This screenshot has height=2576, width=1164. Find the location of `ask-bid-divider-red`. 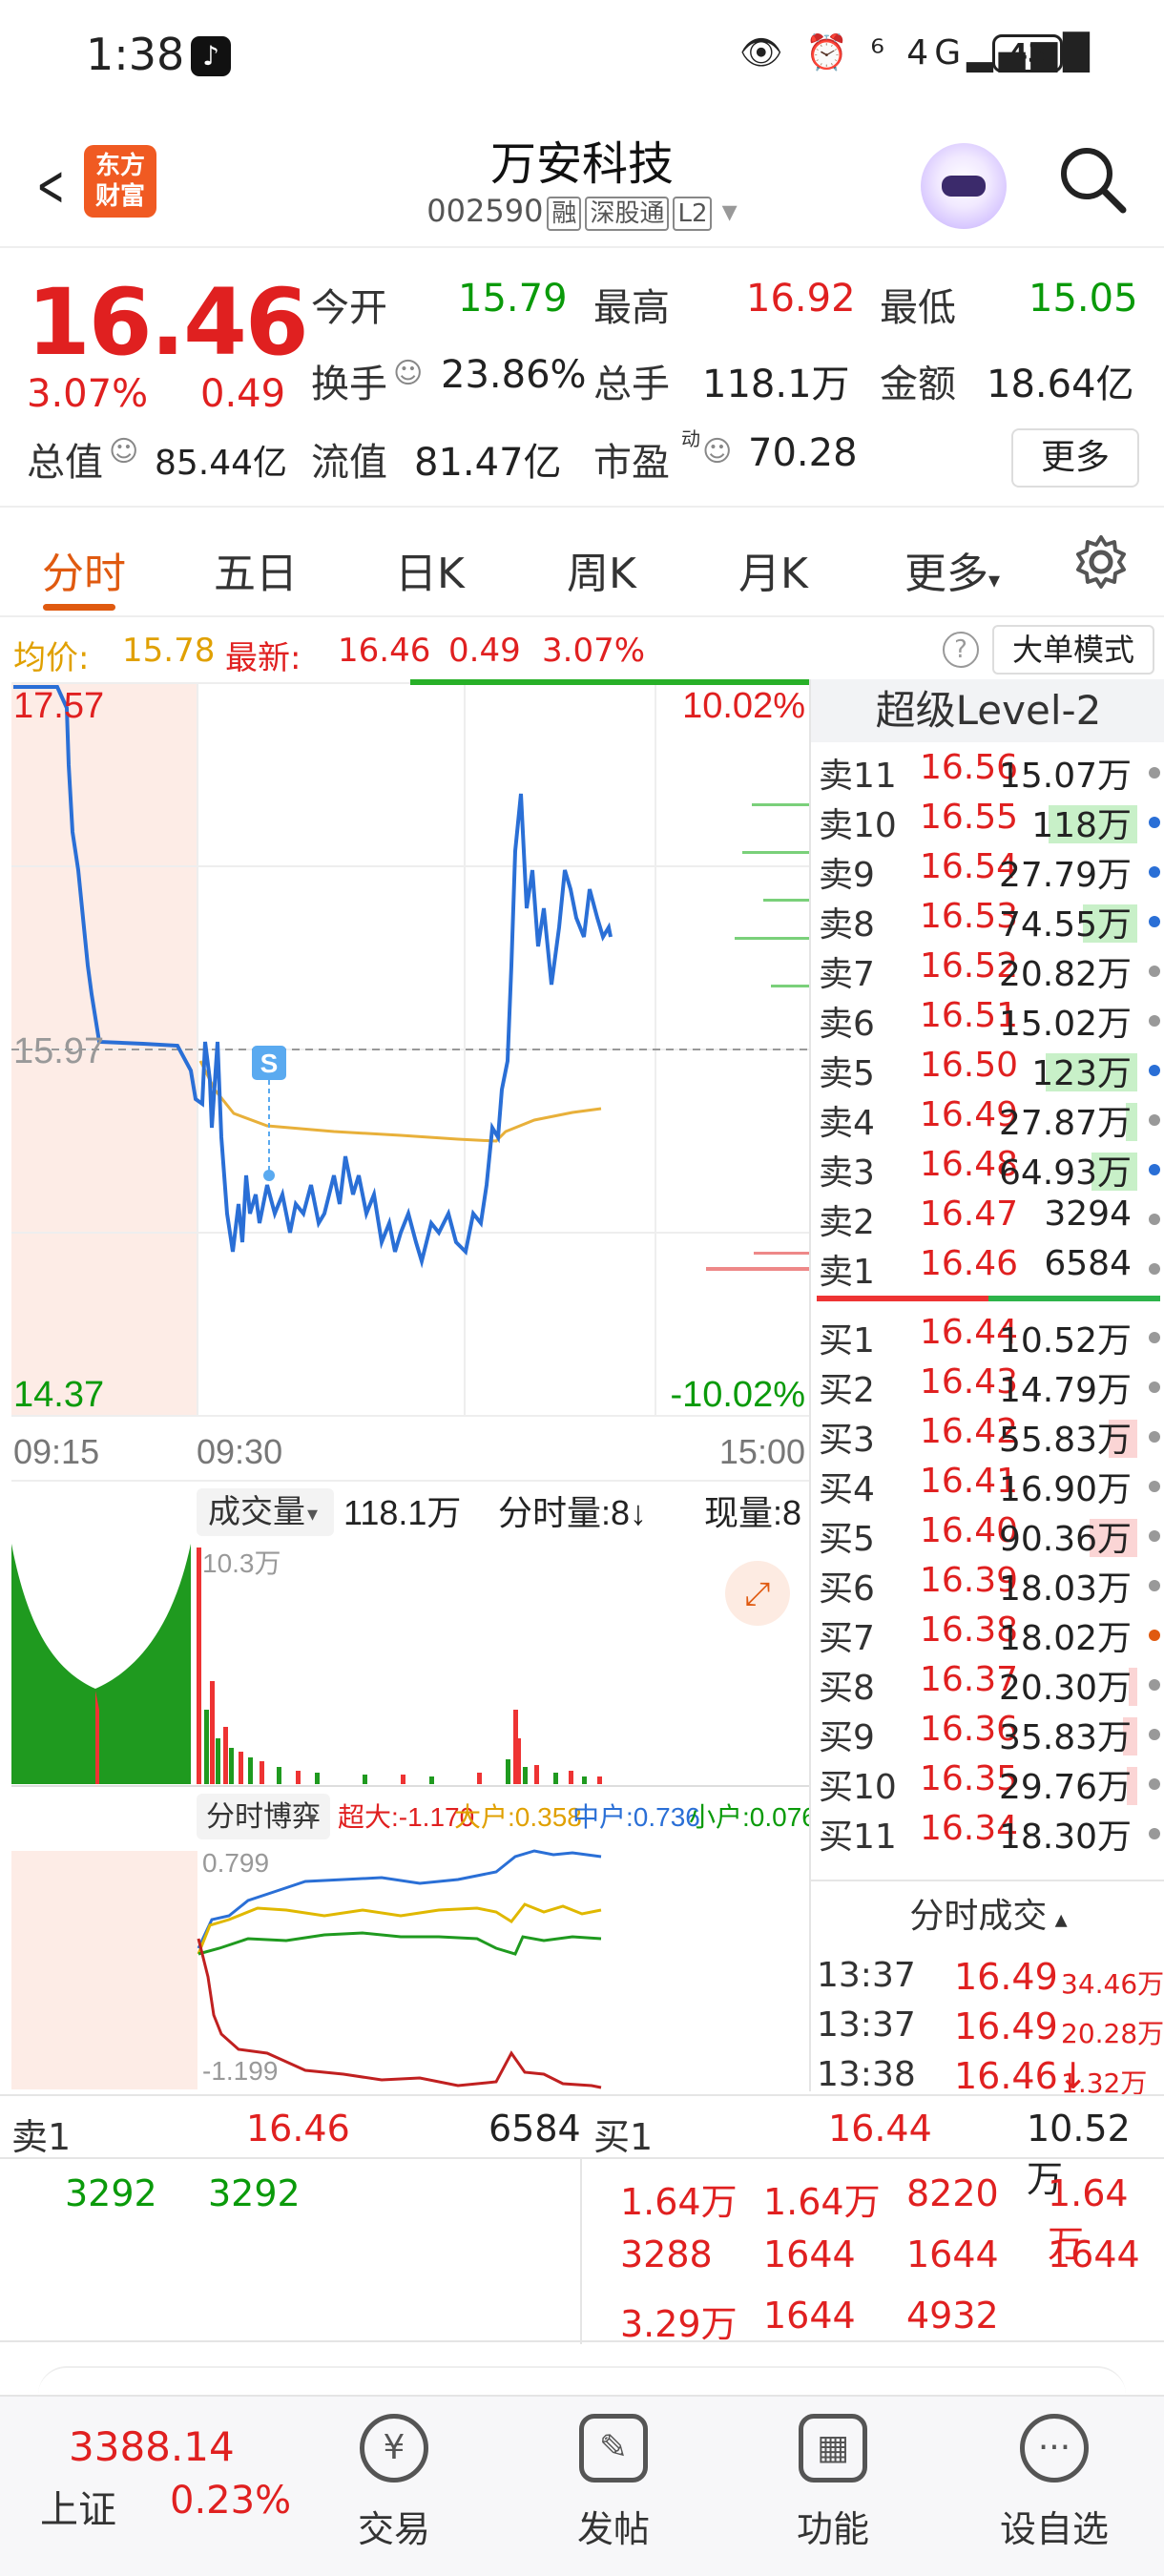

ask-bid-divider-red is located at coordinates (902, 1298).